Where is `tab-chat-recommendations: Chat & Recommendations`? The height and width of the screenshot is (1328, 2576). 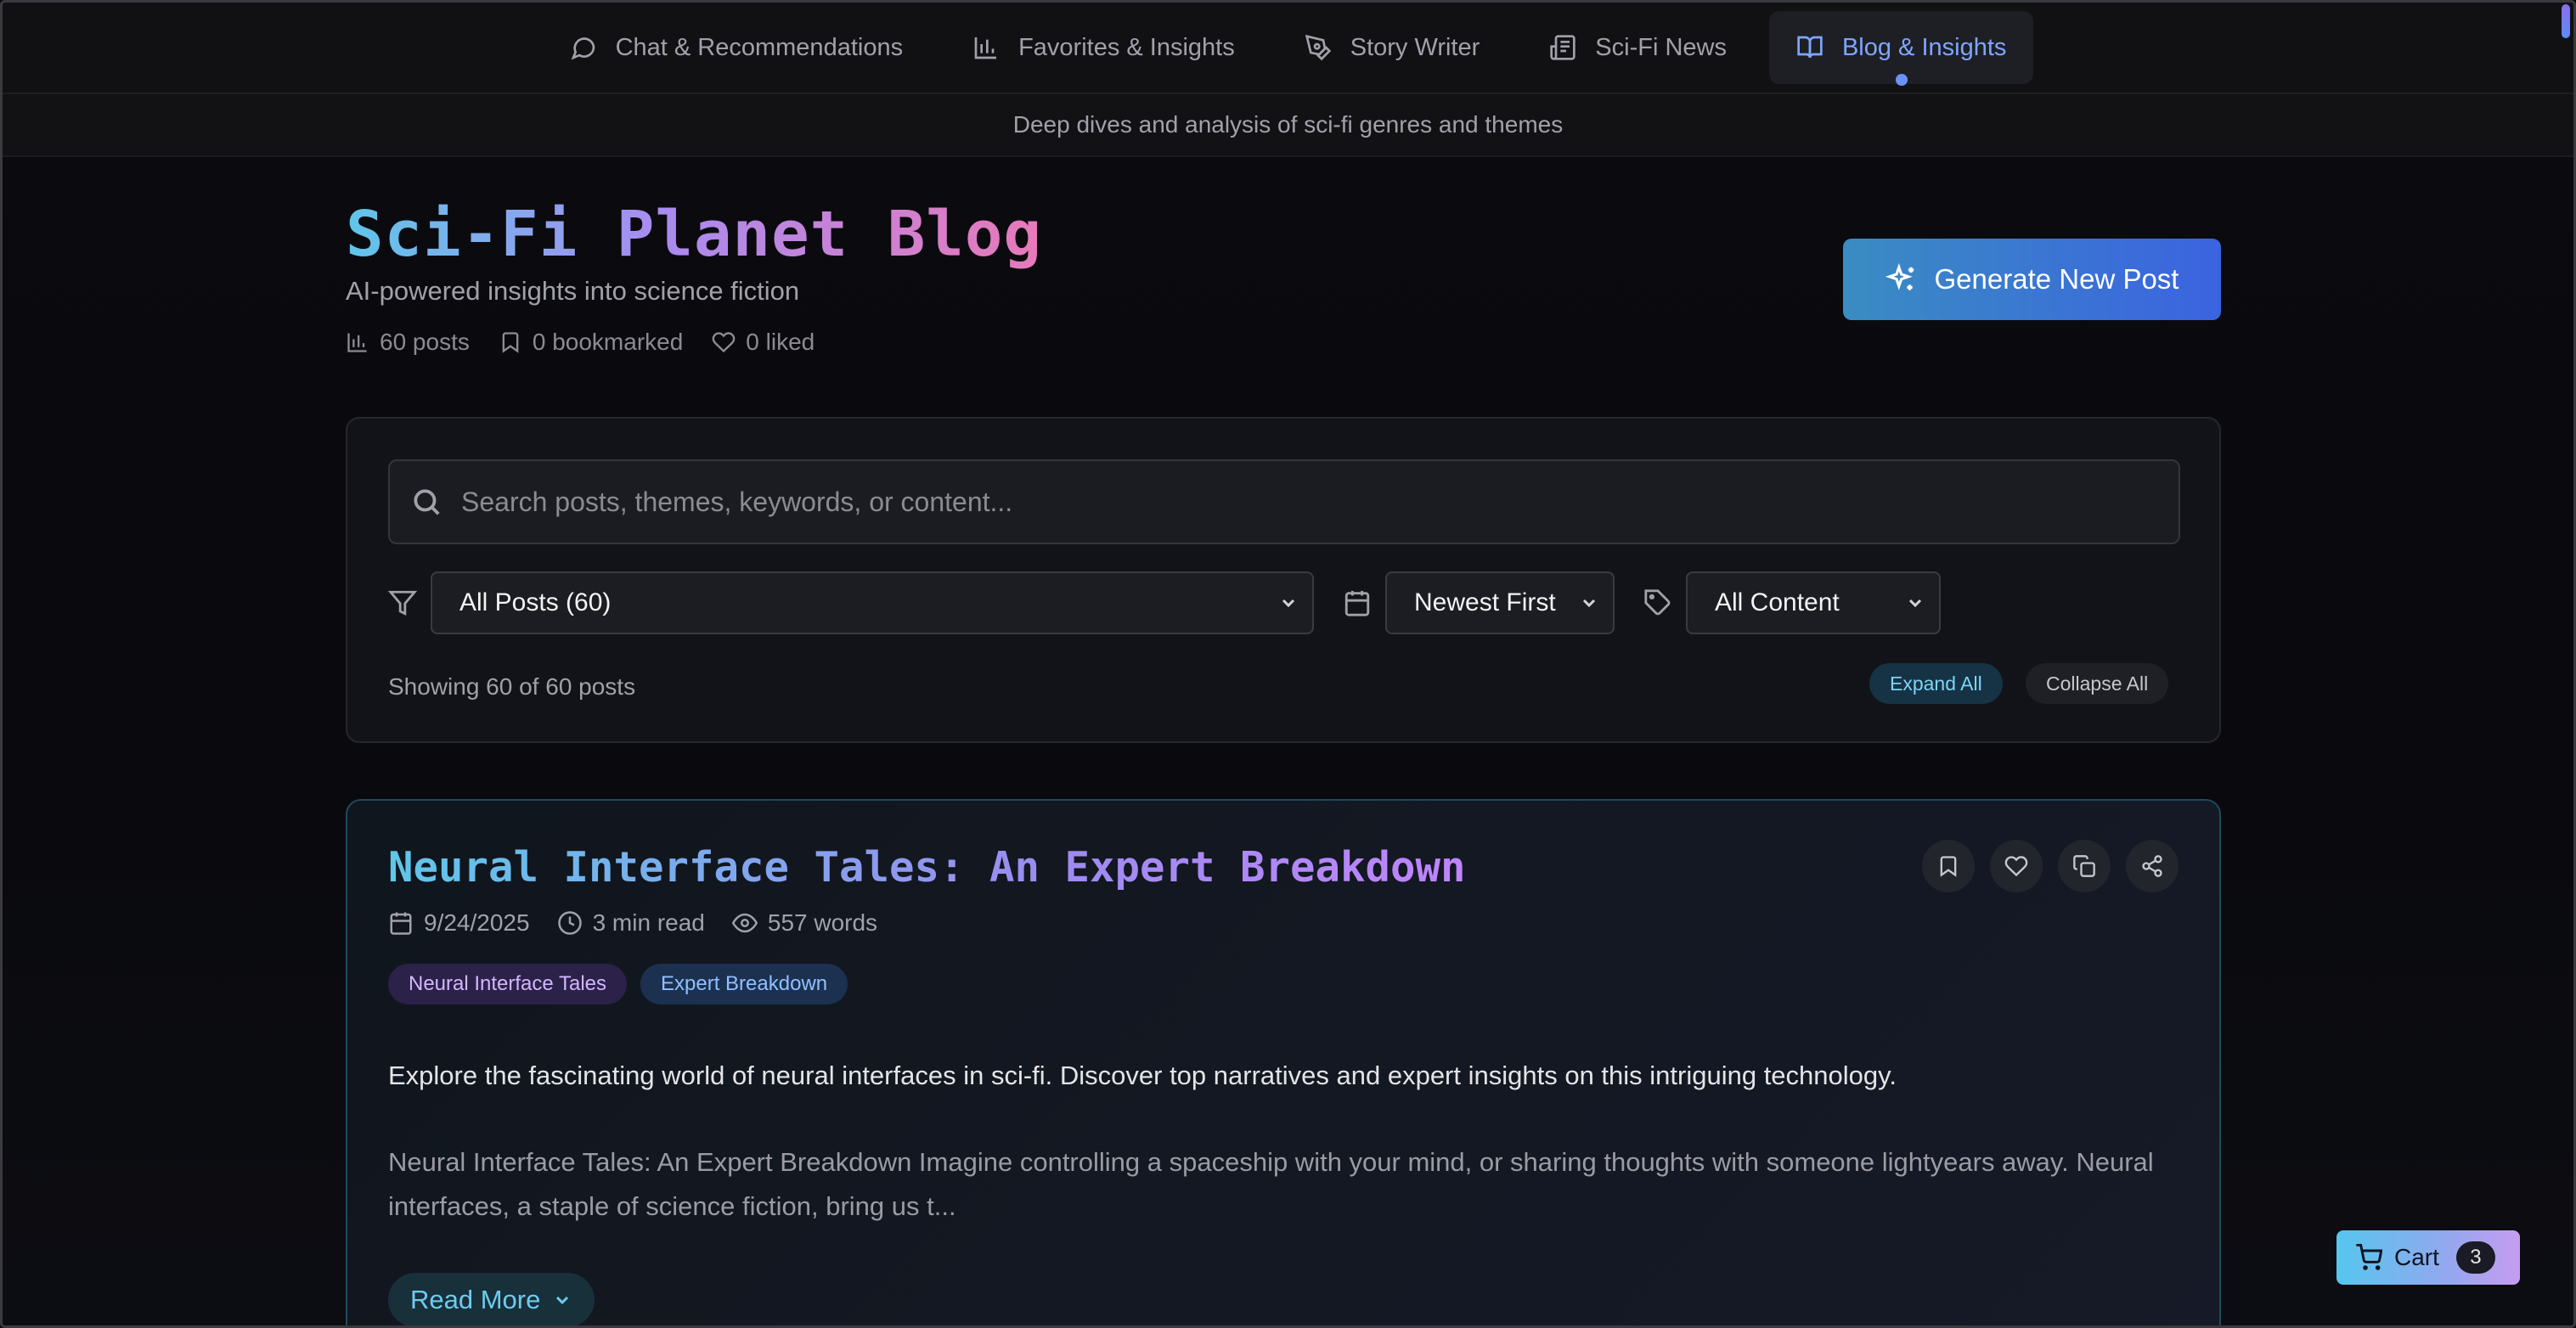 tab-chat-recommendations: Chat & Recommendations is located at coordinates (737, 47).